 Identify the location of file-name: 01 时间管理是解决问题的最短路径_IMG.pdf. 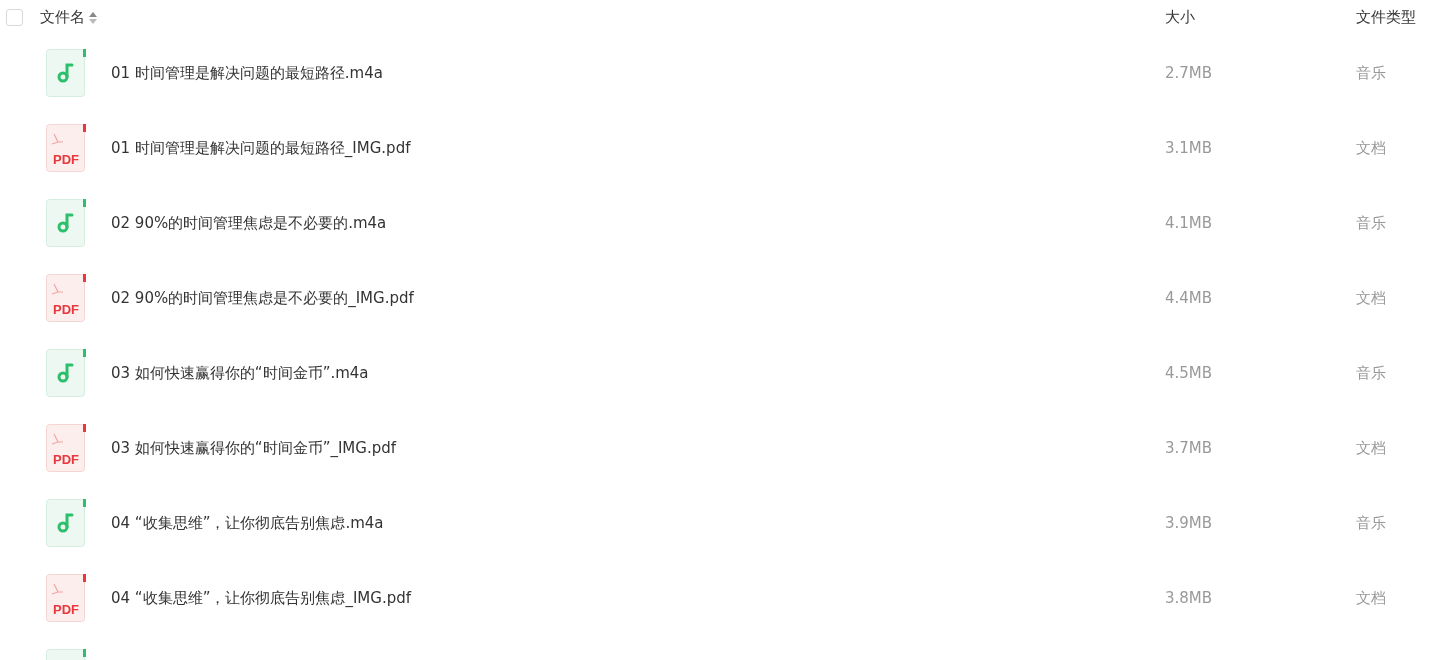
(261, 147).